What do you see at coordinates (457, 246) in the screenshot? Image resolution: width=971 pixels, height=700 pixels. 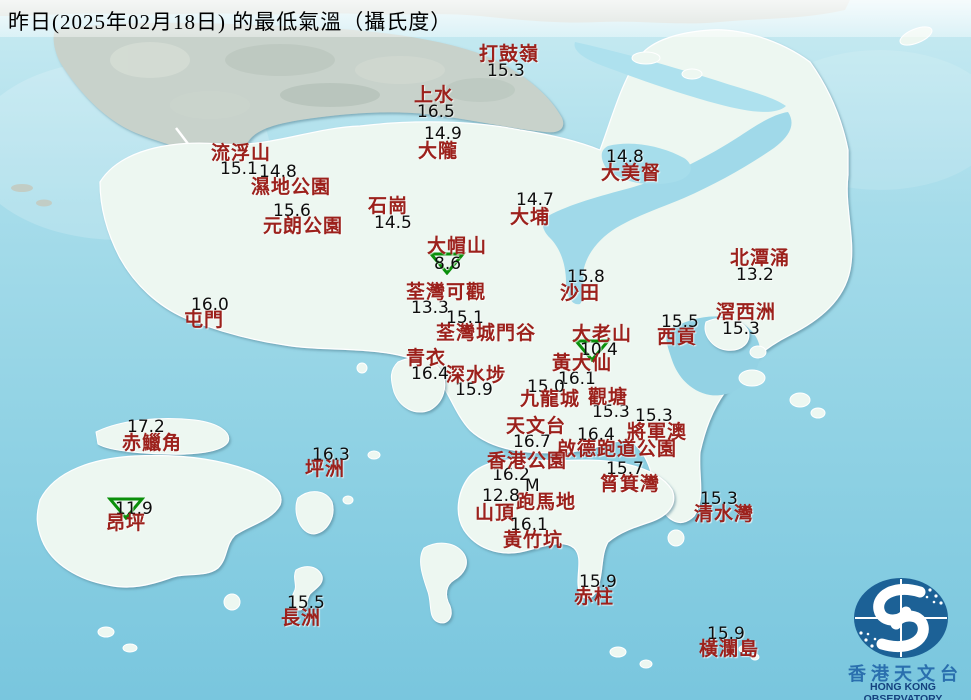 I see `station-name-label: 大帽山` at bounding box center [457, 246].